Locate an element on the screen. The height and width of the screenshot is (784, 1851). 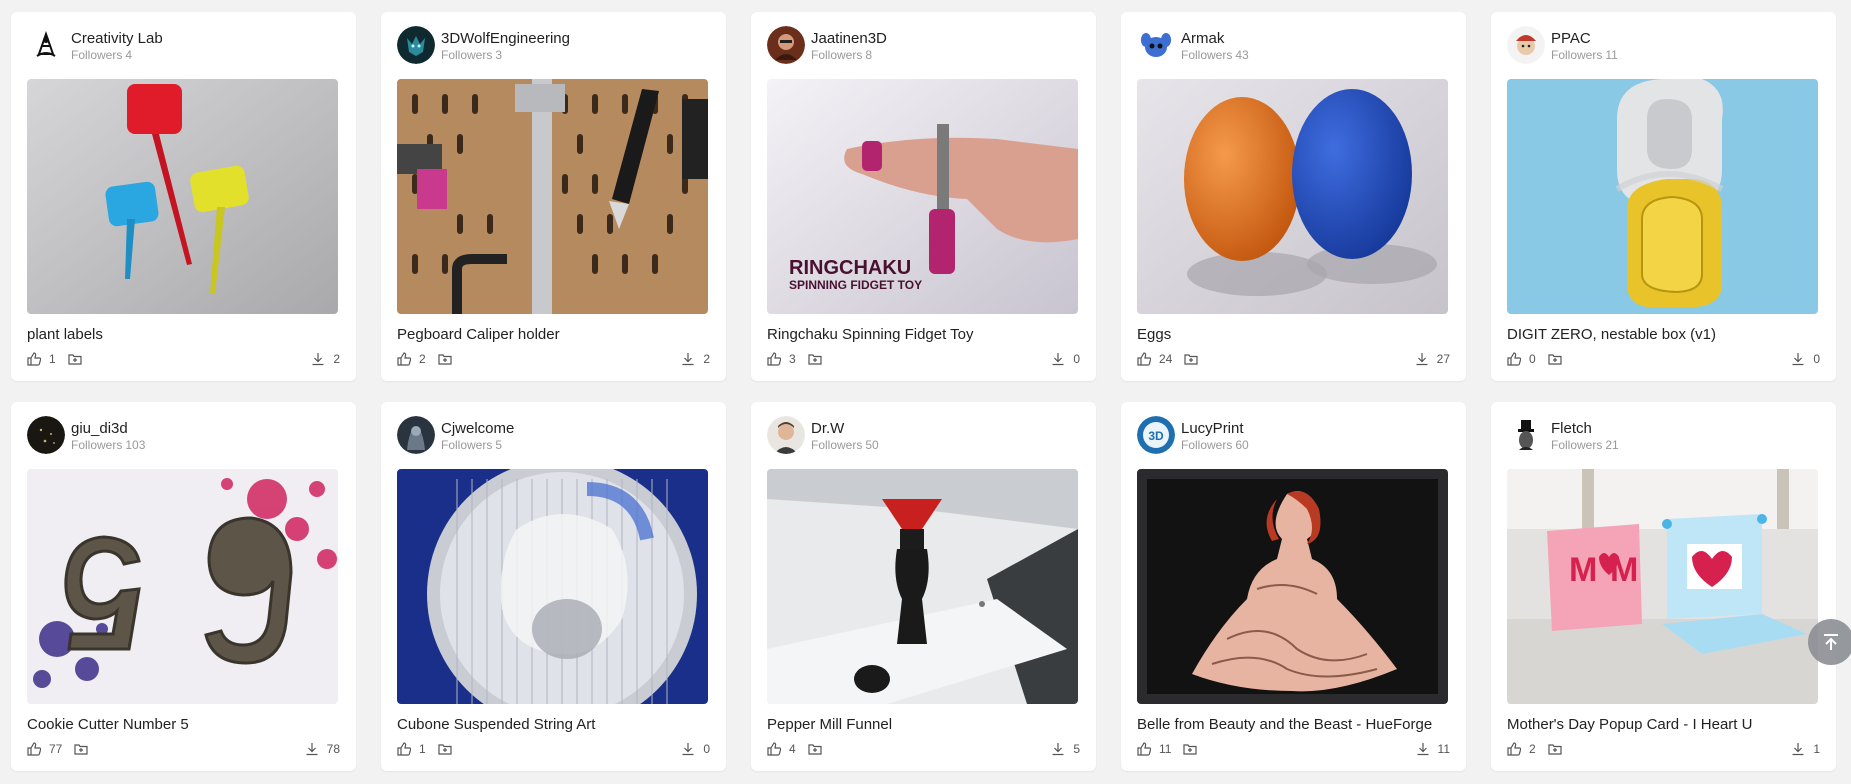
followers-count: Followers 50 is located at coordinates (845, 445).